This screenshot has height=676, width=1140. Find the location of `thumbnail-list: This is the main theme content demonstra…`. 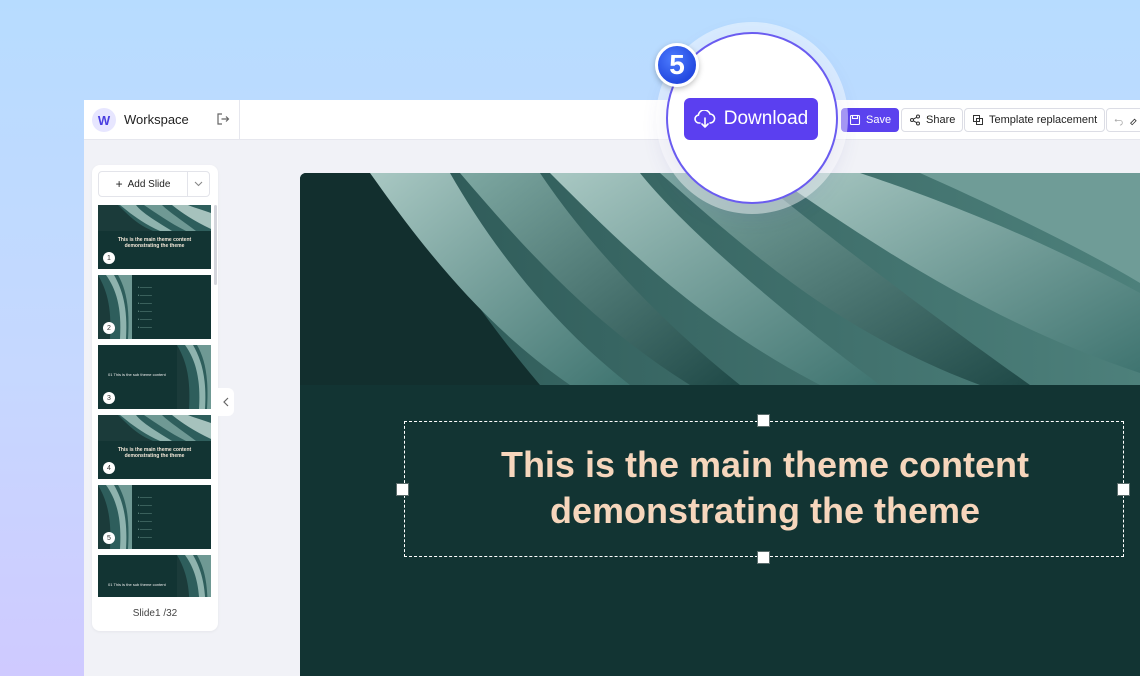

thumbnail-list: This is the main theme content demonstra… is located at coordinates (155, 401).